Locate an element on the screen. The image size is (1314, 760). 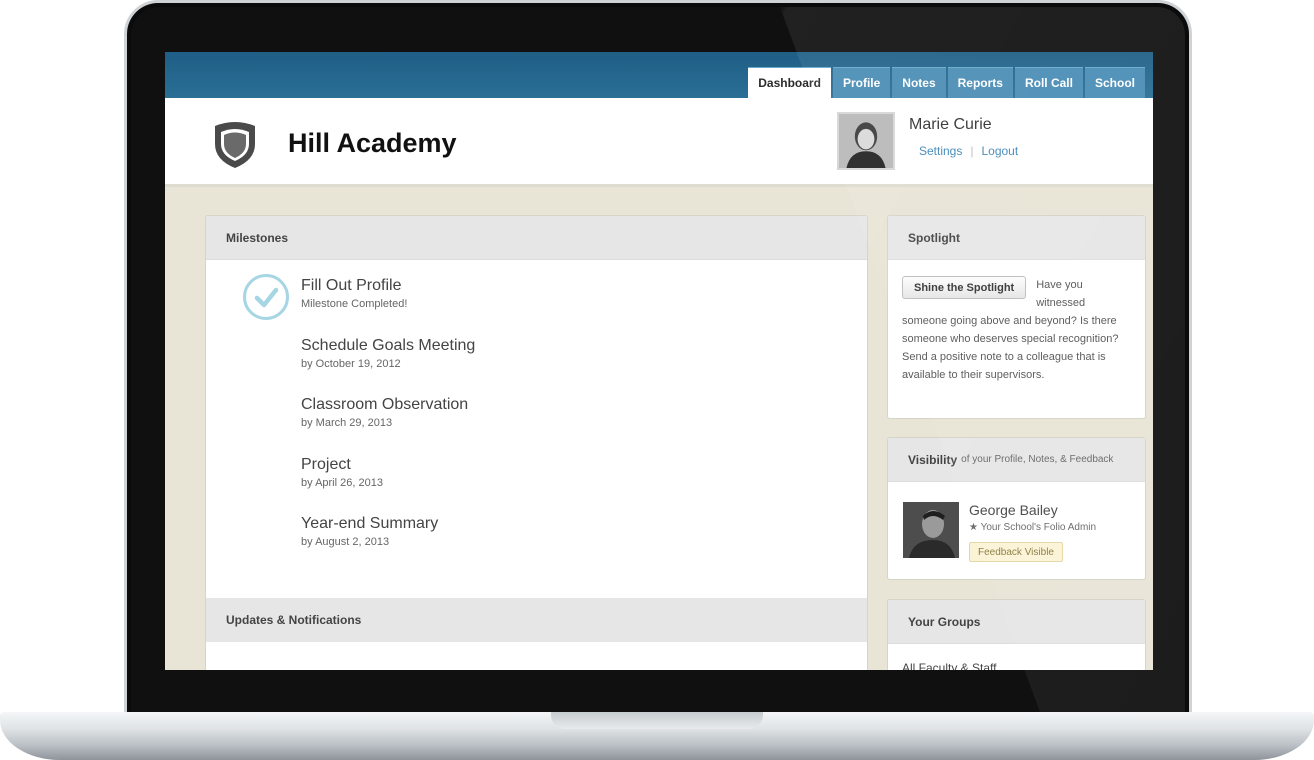
tab-dashboard: Dashboard is located at coordinates (789, 82).